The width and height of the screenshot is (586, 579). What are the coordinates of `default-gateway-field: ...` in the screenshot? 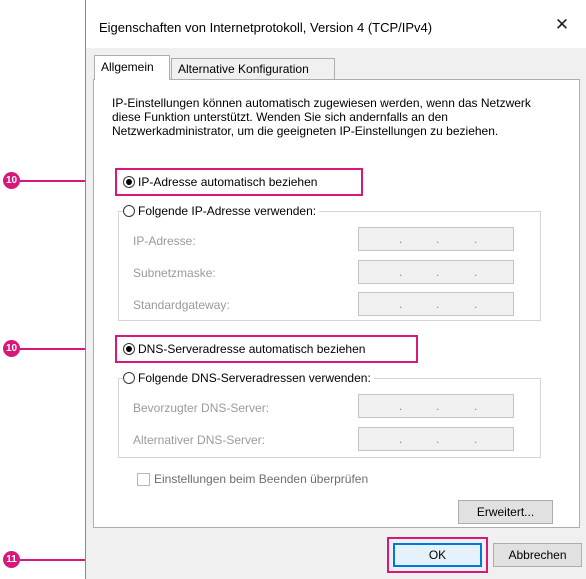 It's located at (436, 304).